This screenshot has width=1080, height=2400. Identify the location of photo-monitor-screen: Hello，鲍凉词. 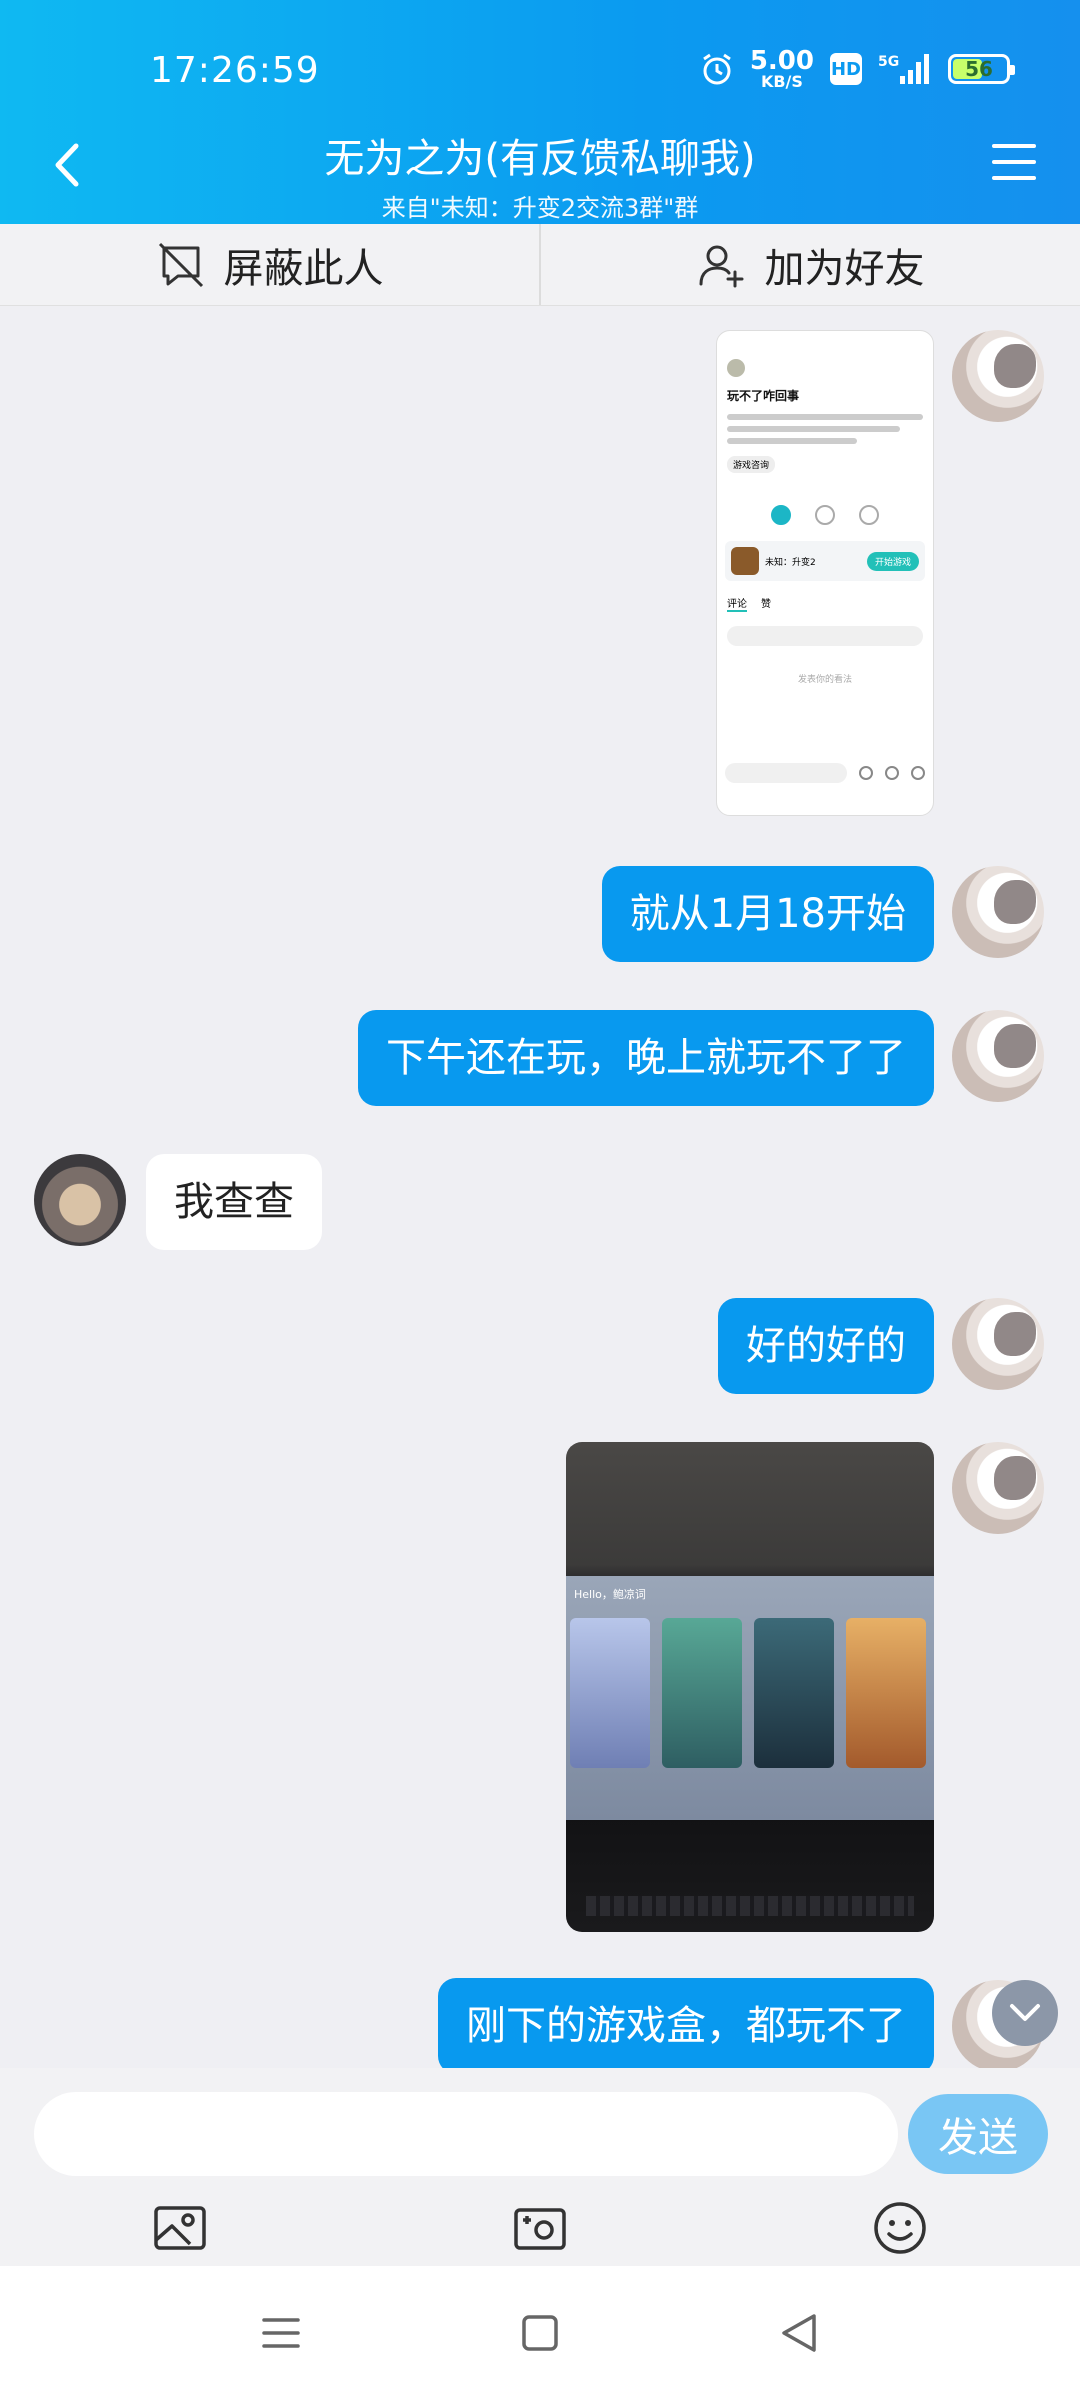
(750, 1698).